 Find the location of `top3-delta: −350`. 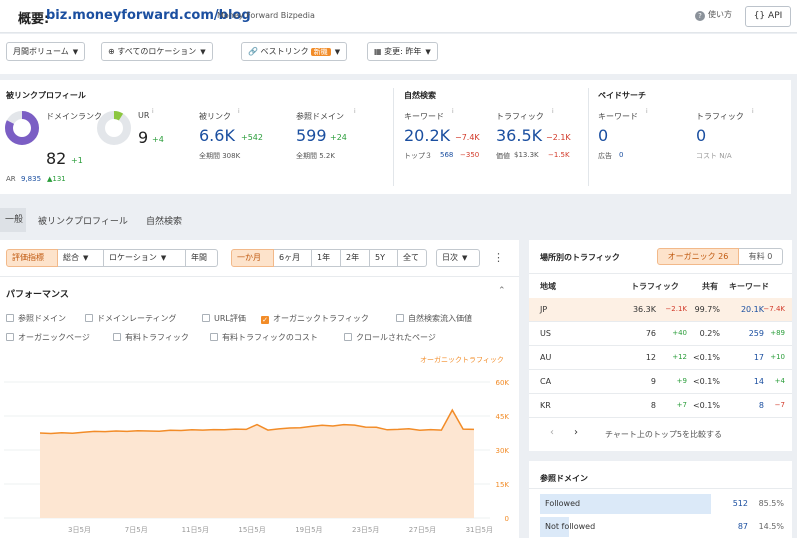

top3-delta: −350 is located at coordinates (470, 155).